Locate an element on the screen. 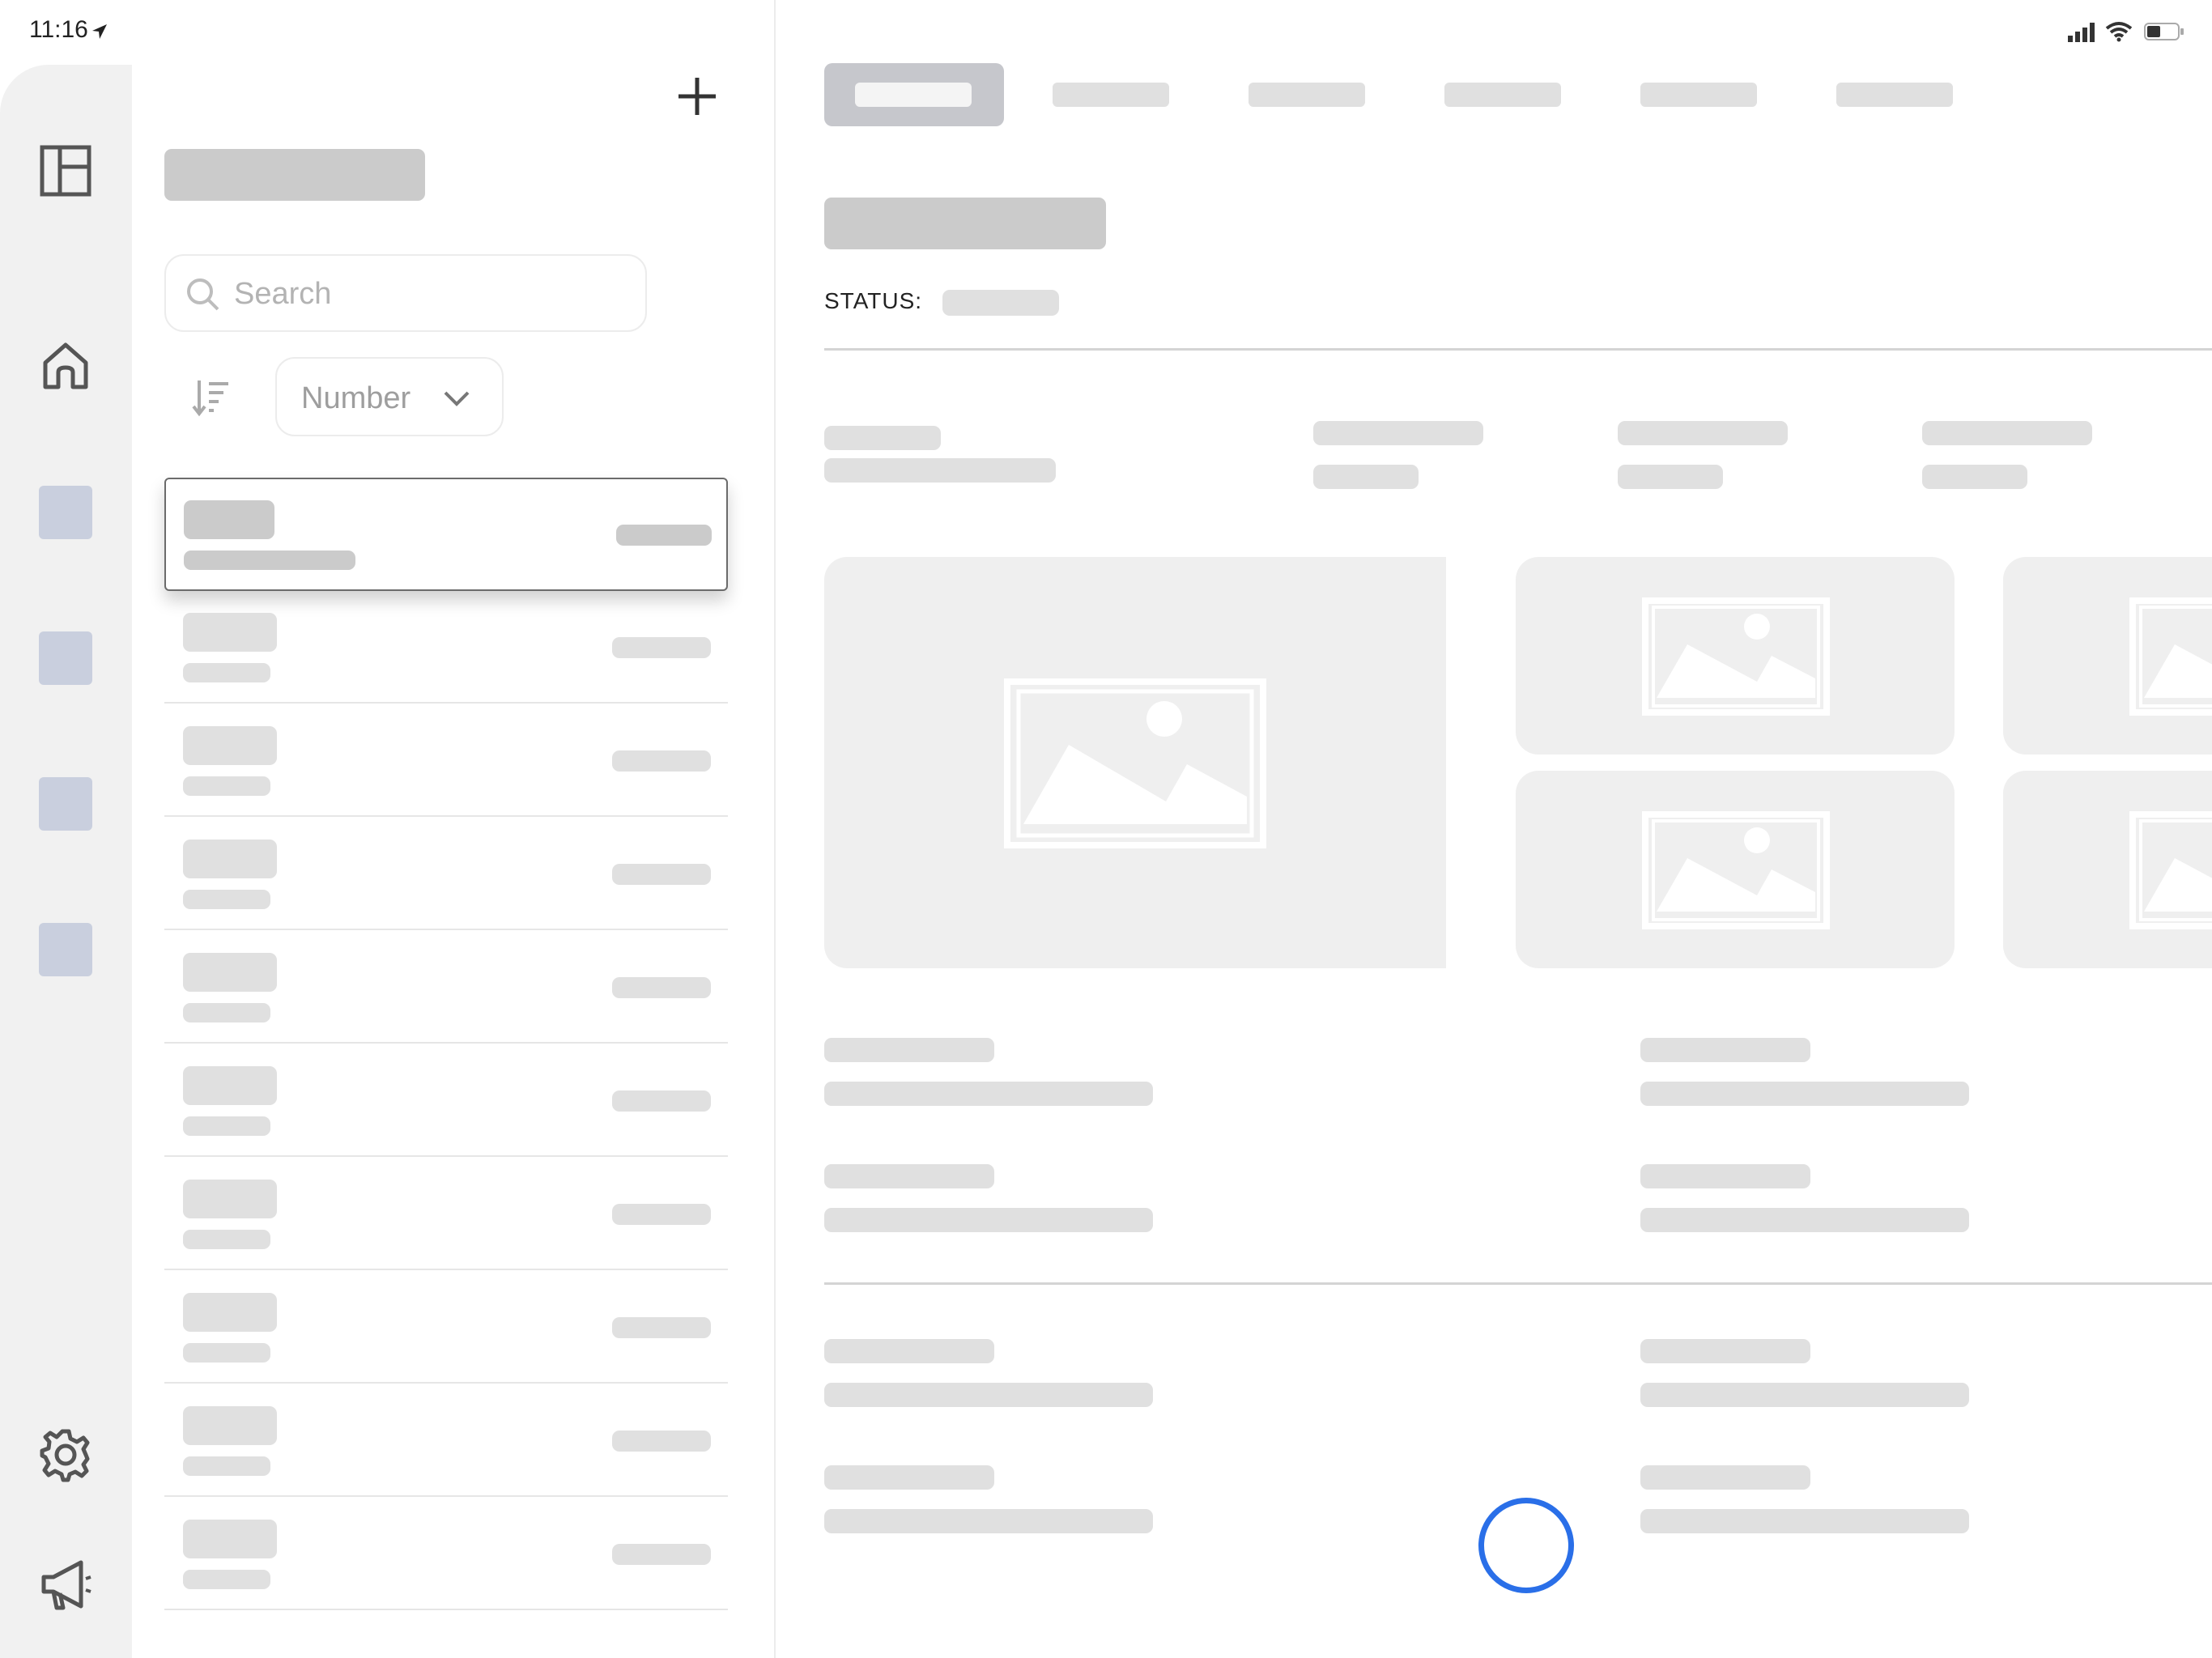 The image size is (2212, 1658). list-separator is located at coordinates (446, 1609).